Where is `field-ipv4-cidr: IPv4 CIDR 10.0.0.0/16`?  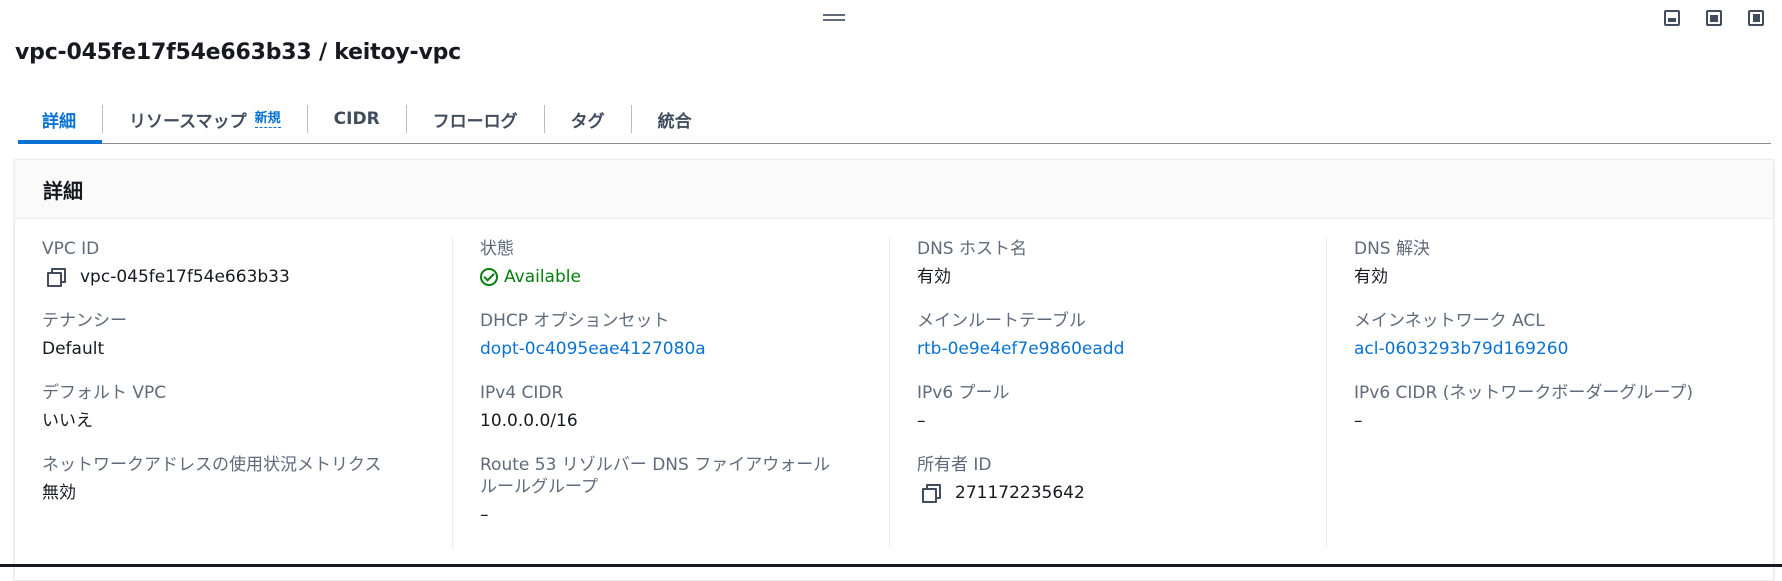 field-ipv4-cidr: IPv4 CIDR 10.0.0.0/16 is located at coordinates (684, 407).